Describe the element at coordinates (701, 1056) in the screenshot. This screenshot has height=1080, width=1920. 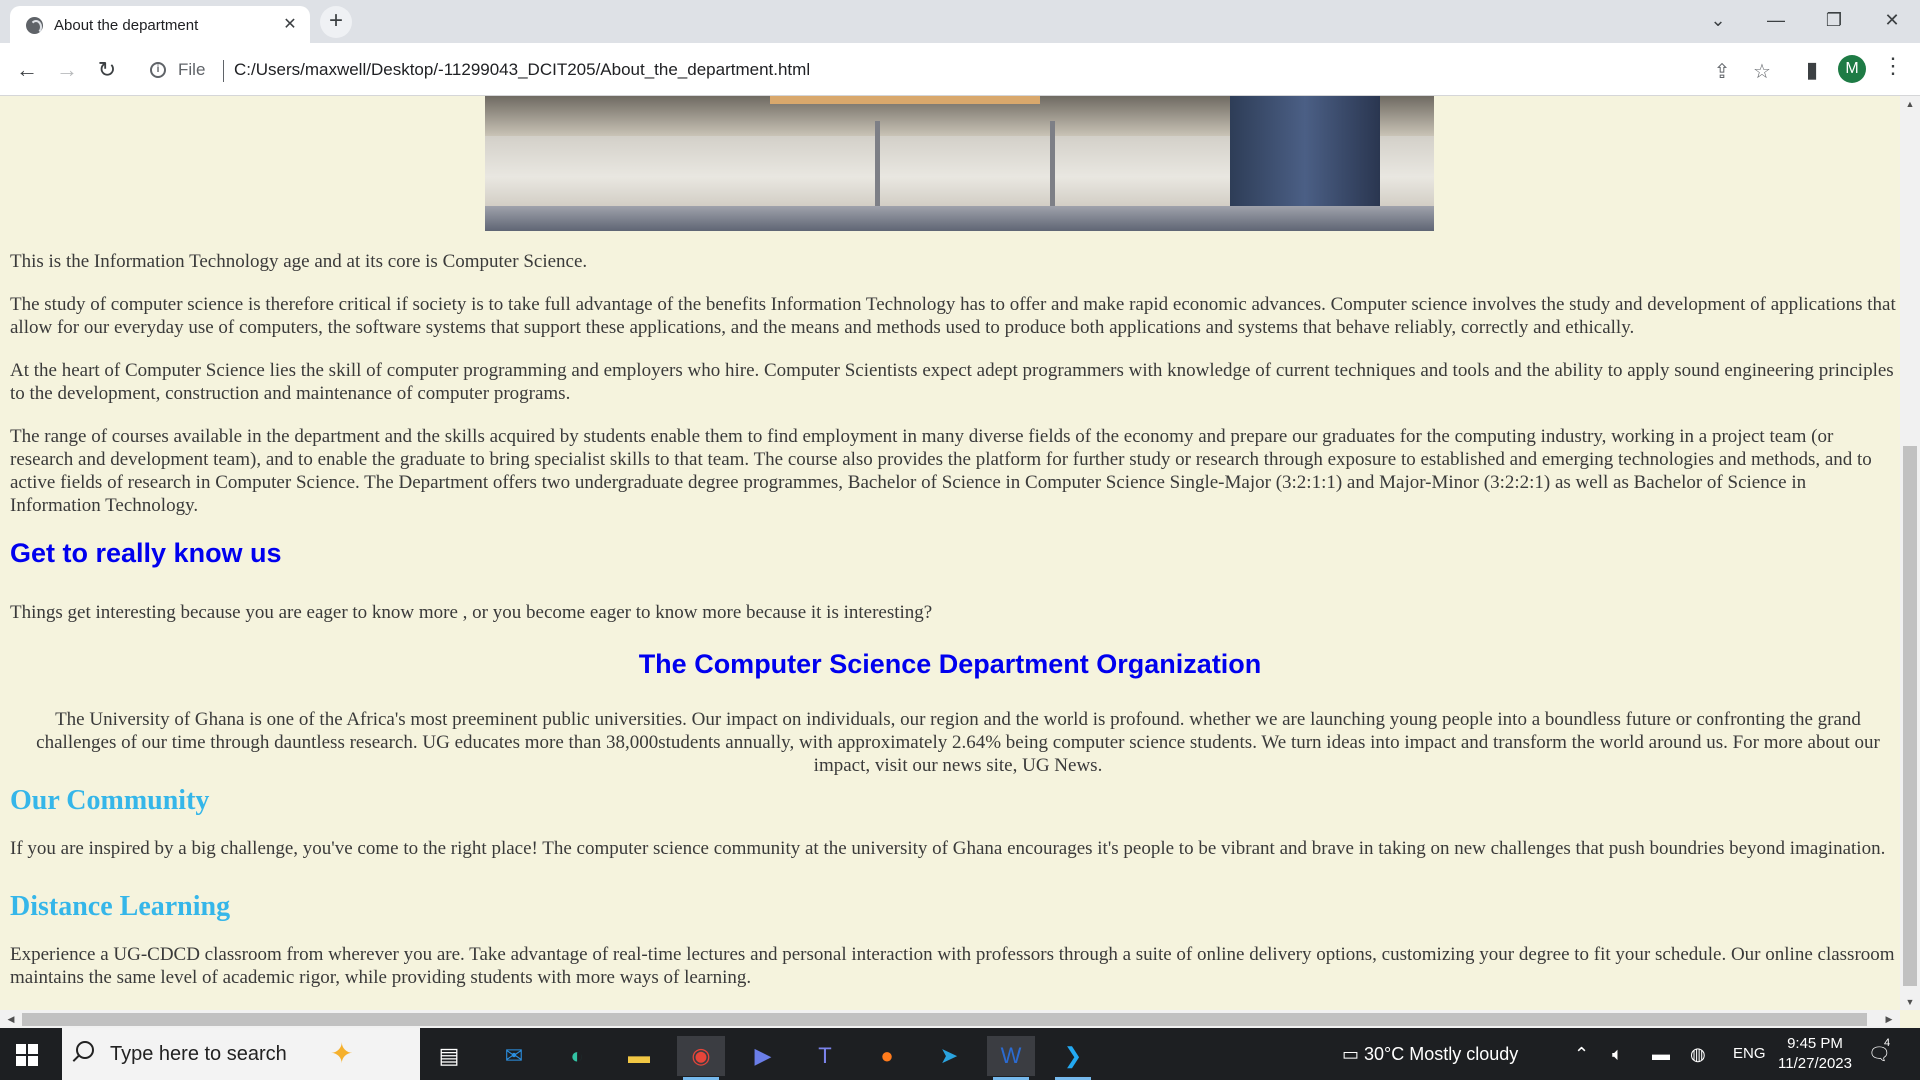
I see `chrome-icon: ◉` at that location.